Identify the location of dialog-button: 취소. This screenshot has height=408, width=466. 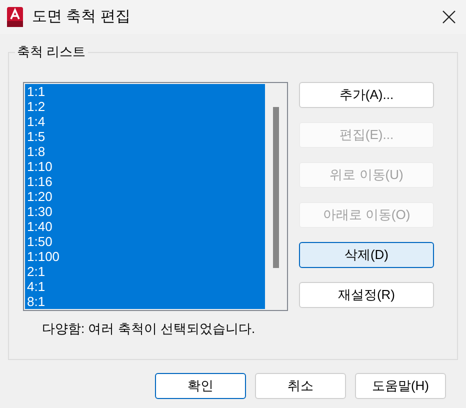
(300, 386).